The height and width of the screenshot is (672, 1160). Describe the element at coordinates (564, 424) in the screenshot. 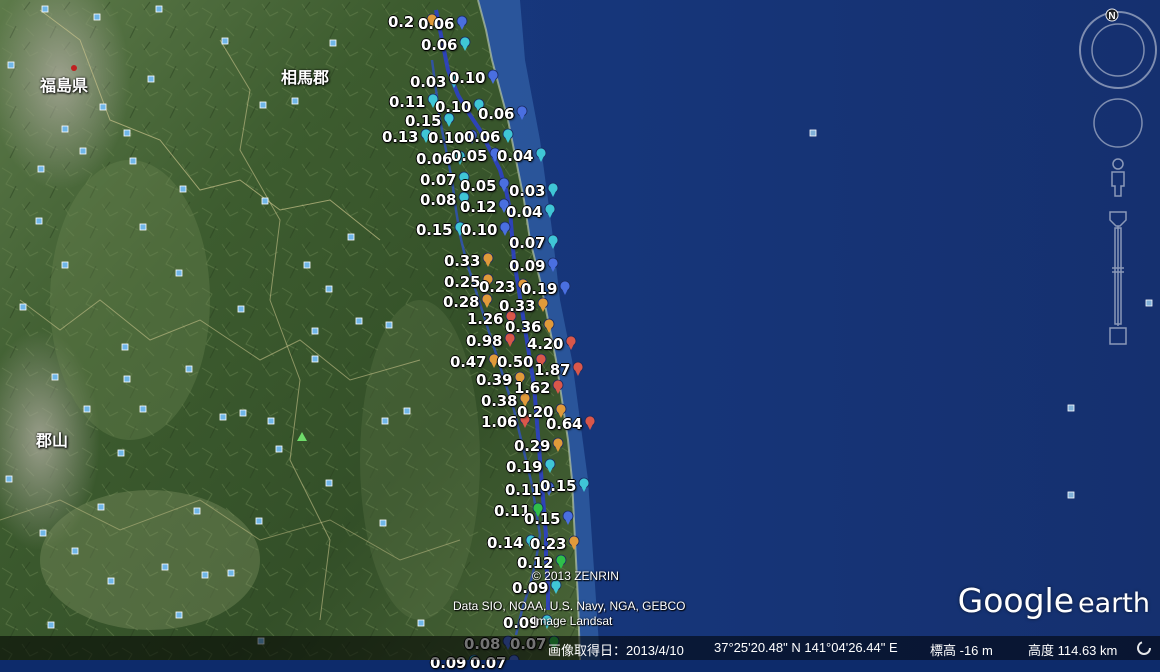

I see `reading-label: 0.64` at that location.